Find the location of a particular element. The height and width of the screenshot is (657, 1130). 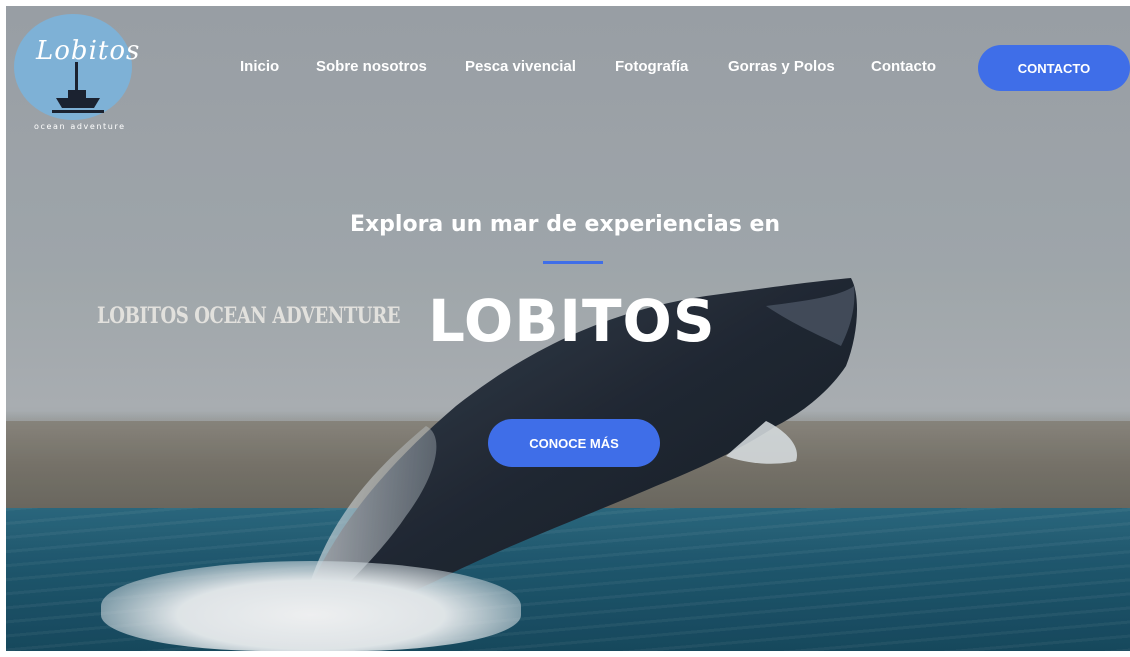

nav-item-fotografia: Fotografía is located at coordinates (651, 66).